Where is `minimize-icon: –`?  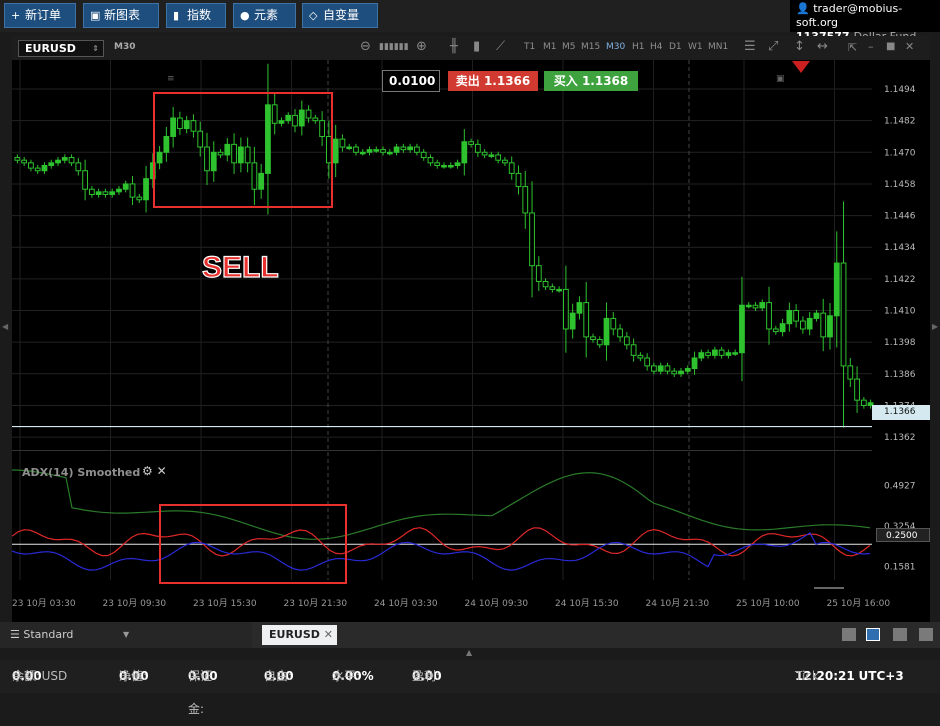 minimize-icon: – is located at coordinates (871, 46).